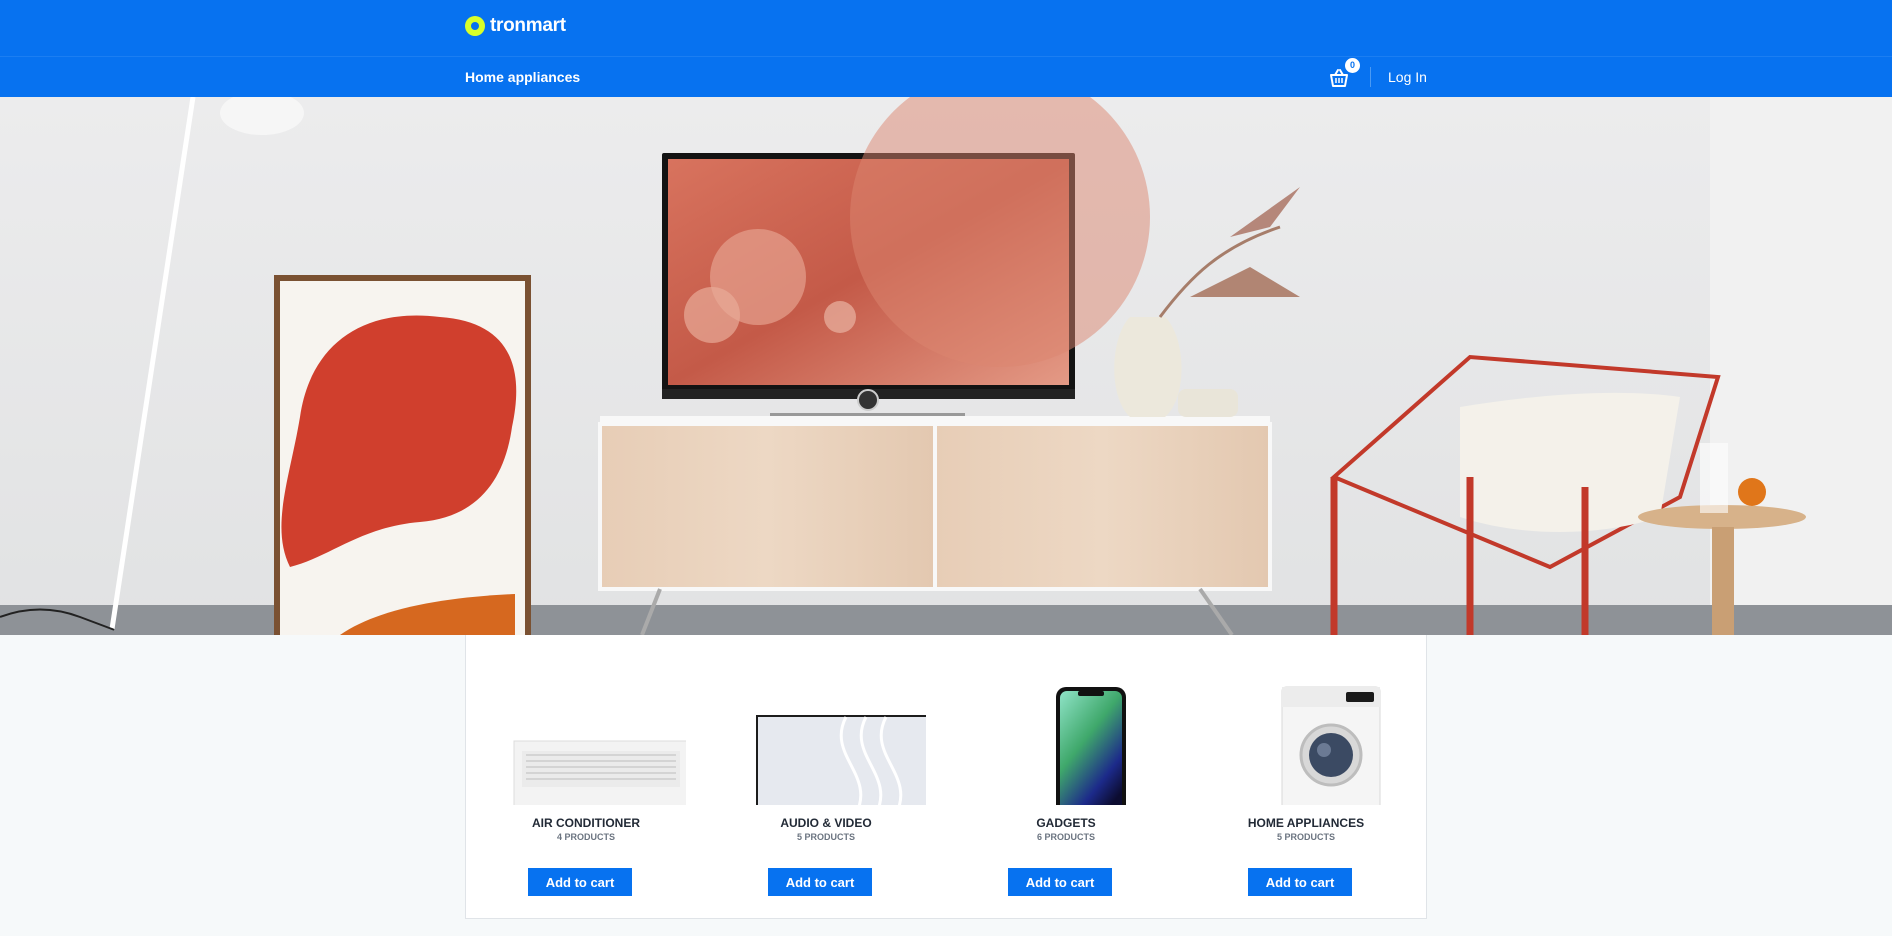 Image resolution: width=1892 pixels, height=936 pixels. What do you see at coordinates (1066, 823) in the screenshot?
I see `product-title: GADGETS` at bounding box center [1066, 823].